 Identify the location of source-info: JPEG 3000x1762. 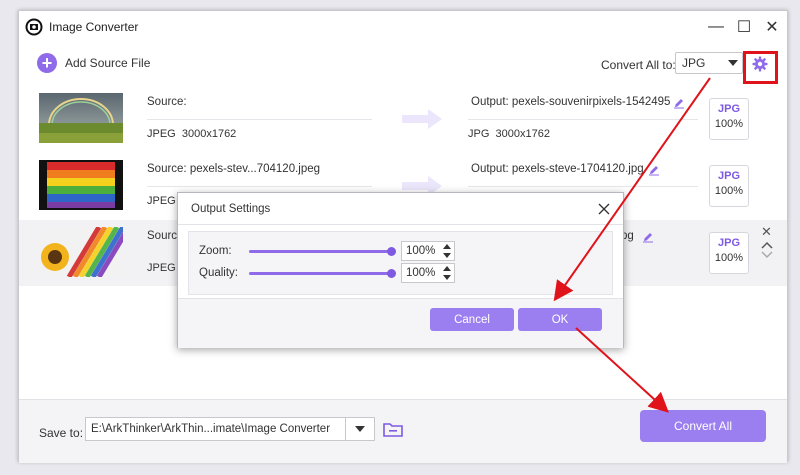
(191, 134).